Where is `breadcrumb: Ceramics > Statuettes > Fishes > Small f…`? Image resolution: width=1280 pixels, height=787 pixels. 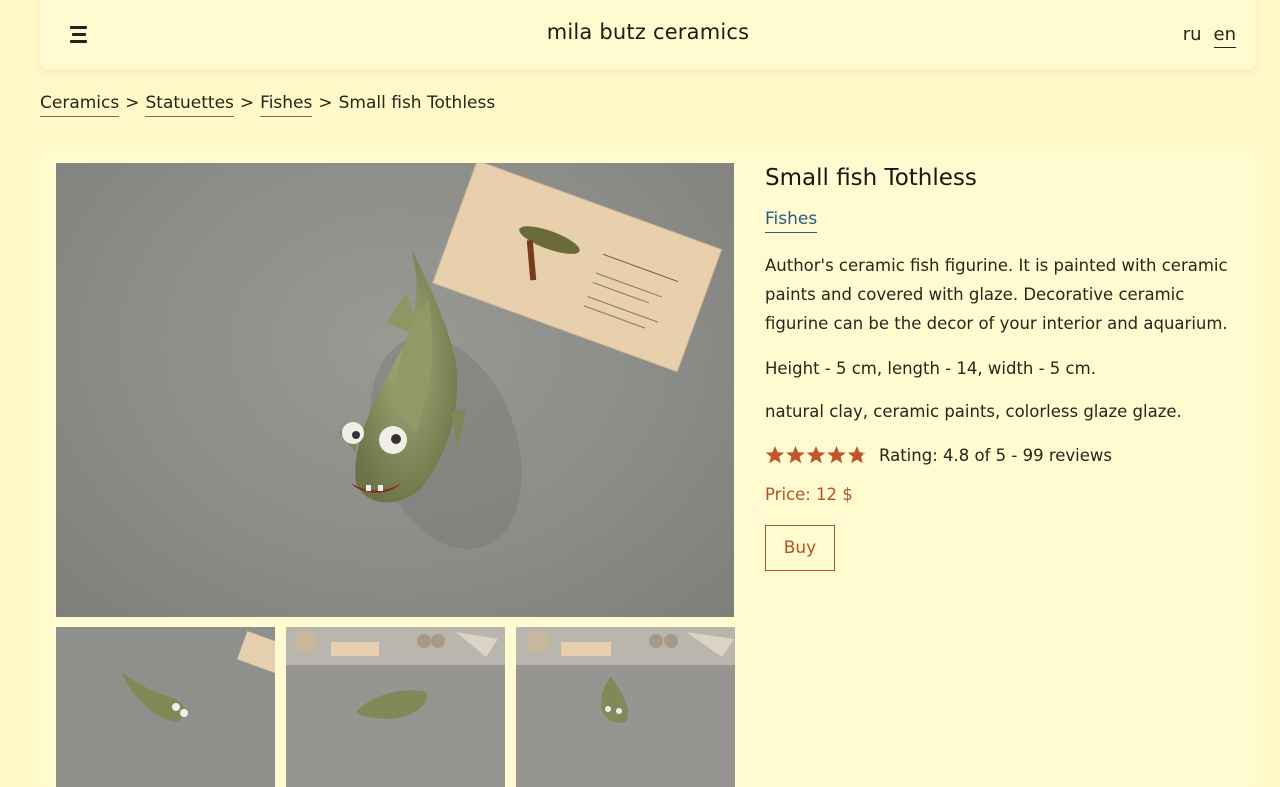 breadcrumb: Ceramics > Statuettes > Fishes > Small f… is located at coordinates (267, 105).